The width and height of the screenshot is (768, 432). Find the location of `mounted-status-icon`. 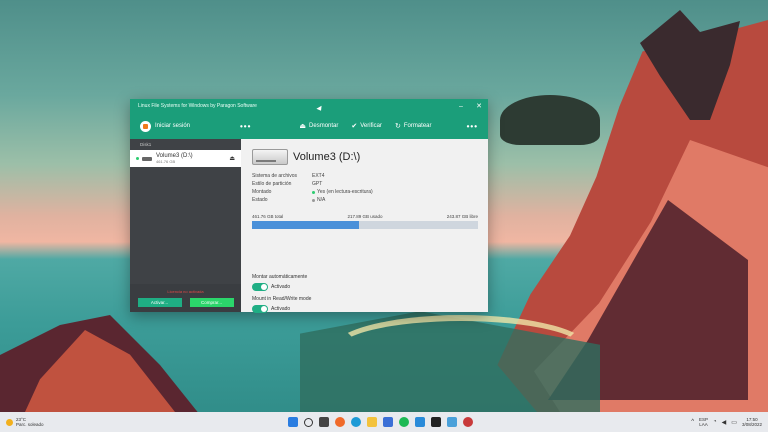

mounted-status-icon is located at coordinates (137, 158).